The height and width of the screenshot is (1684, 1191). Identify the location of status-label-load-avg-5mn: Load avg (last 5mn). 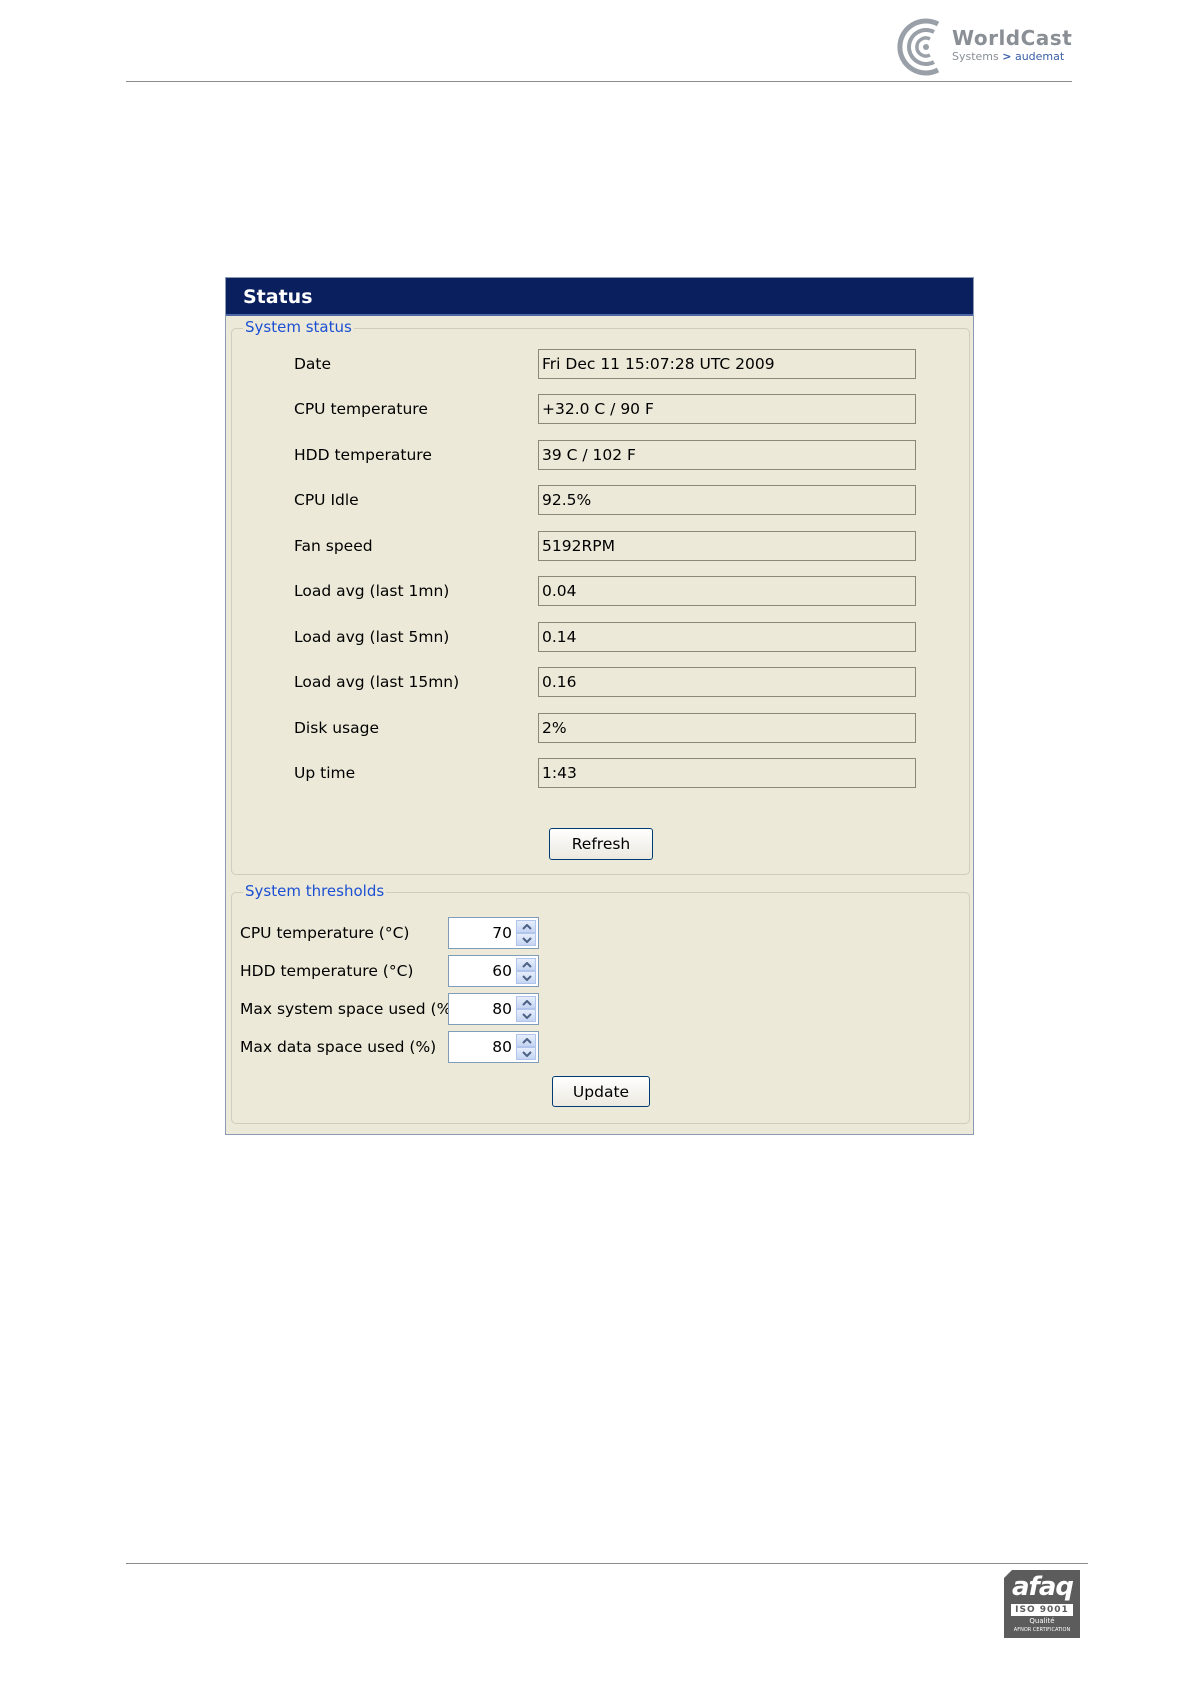
(372, 637).